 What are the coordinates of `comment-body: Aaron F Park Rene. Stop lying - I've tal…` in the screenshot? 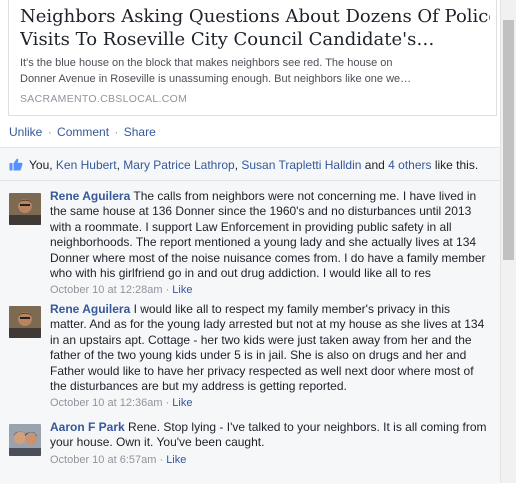 It's located at (268, 444).